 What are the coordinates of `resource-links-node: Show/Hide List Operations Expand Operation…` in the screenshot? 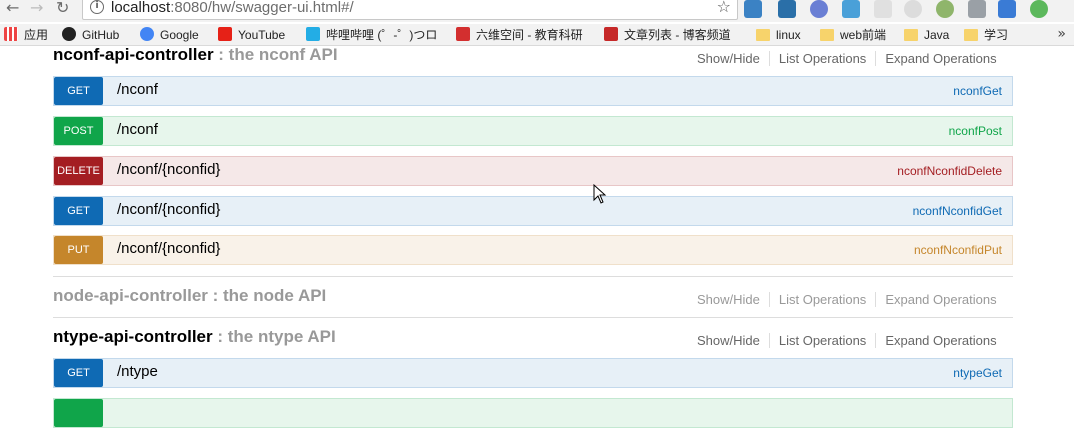 It's located at (875, 299).